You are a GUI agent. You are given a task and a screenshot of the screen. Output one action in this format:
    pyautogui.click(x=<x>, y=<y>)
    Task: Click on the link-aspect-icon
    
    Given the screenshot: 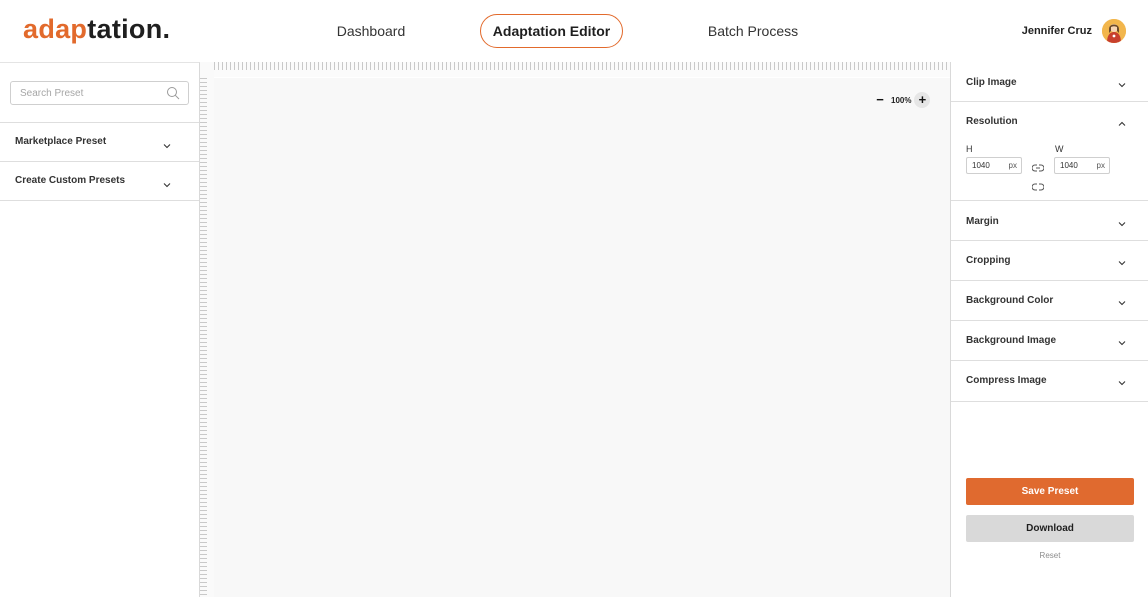 What is the action you would take?
    pyautogui.click(x=1038, y=169)
    